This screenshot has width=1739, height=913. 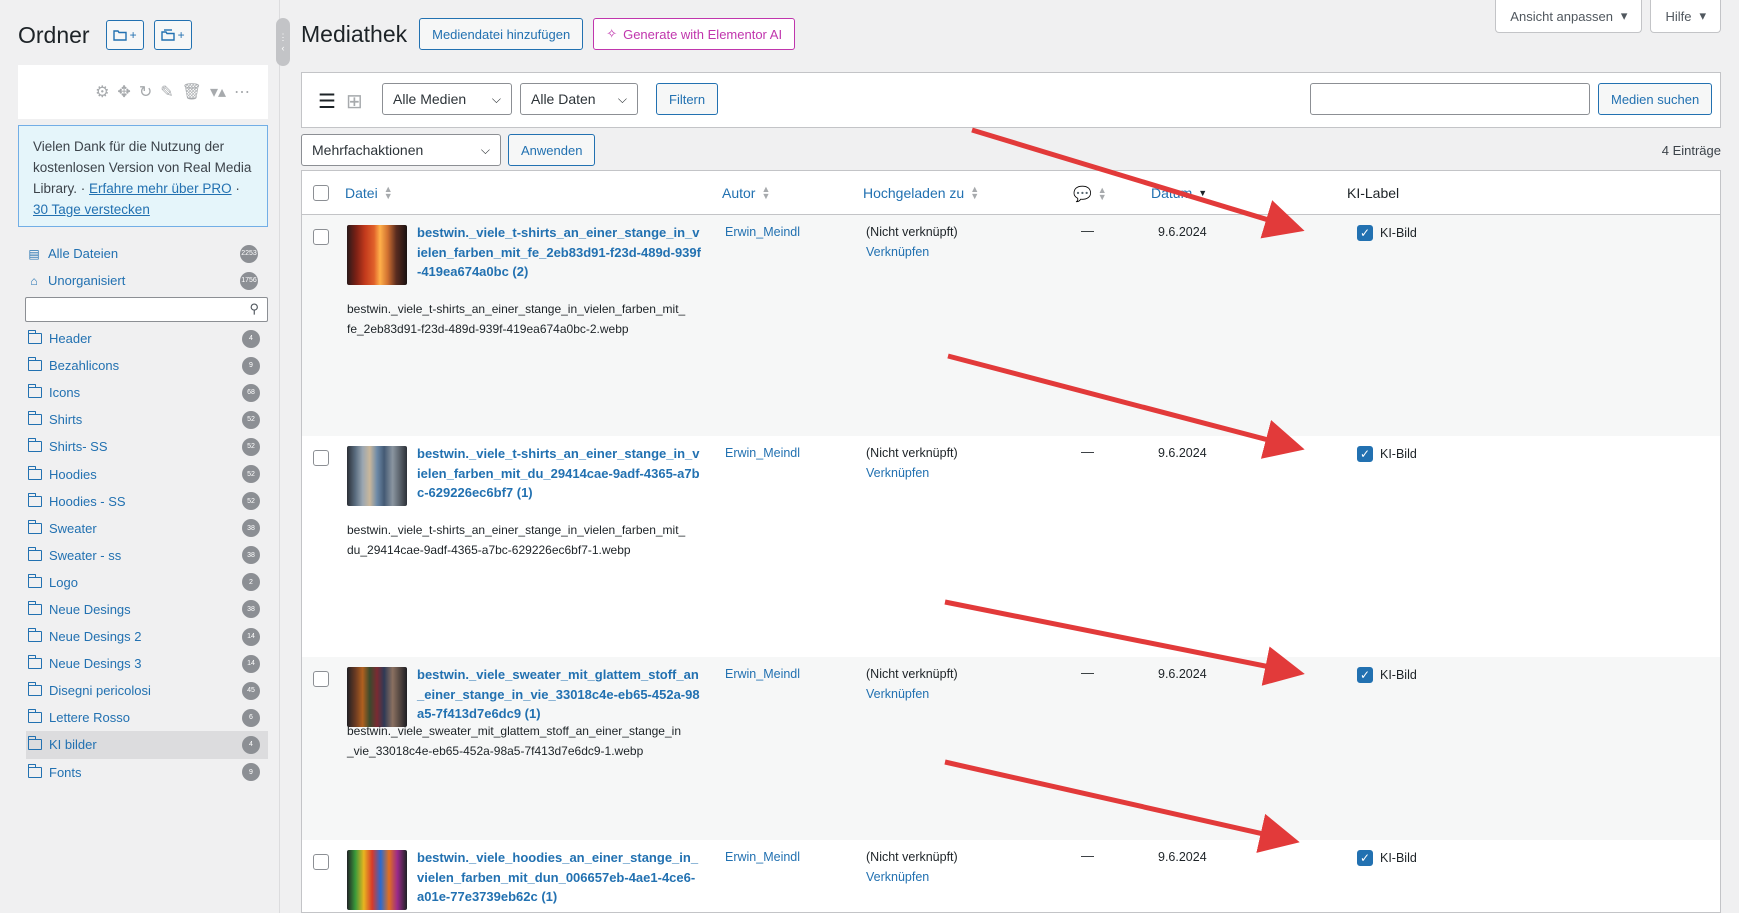 What do you see at coordinates (147, 419) in the screenshot?
I see `folder-item: Shirts 52` at bounding box center [147, 419].